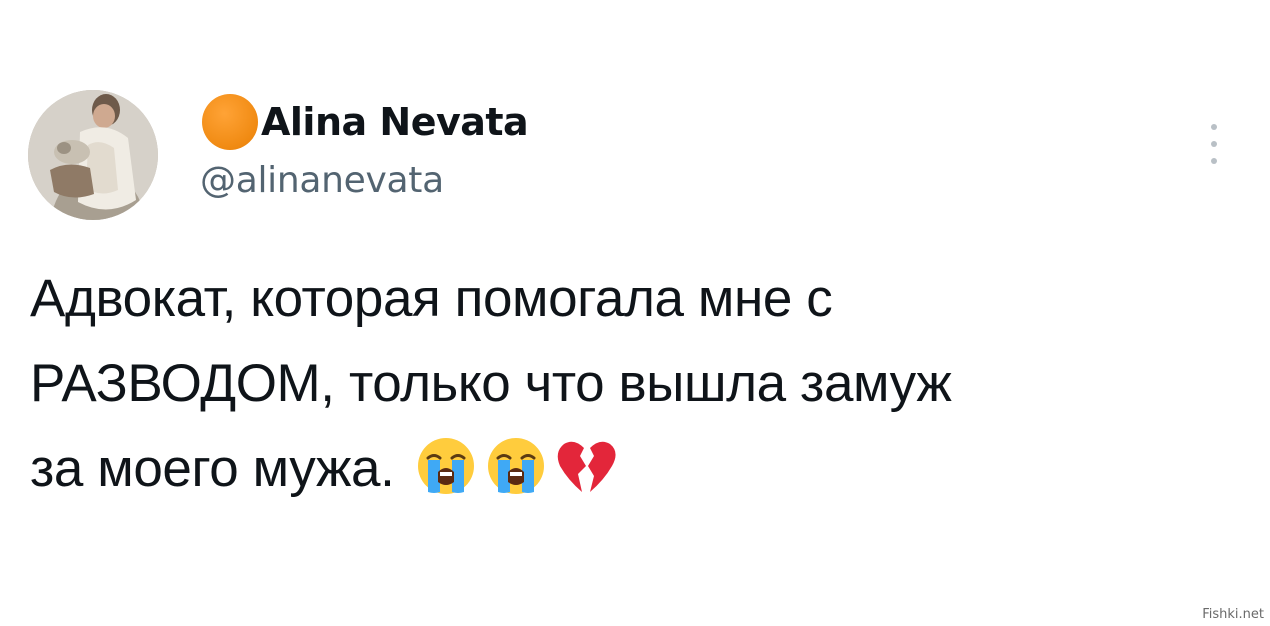 Image resolution: width=1270 pixels, height=626 pixels. Describe the element at coordinates (1233, 614) in the screenshot. I see `watermark: Fishki.net` at that location.